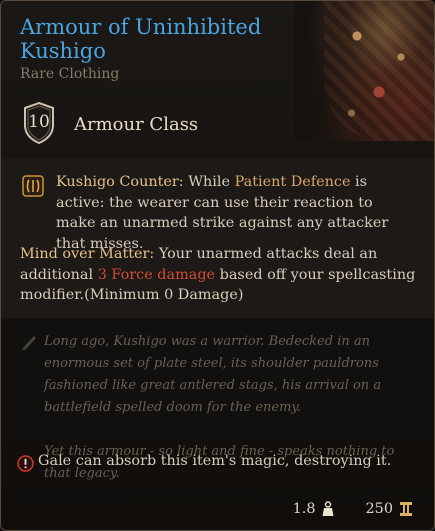 The height and width of the screenshot is (531, 435). I want to click on passive-text: While, so click(209, 182).